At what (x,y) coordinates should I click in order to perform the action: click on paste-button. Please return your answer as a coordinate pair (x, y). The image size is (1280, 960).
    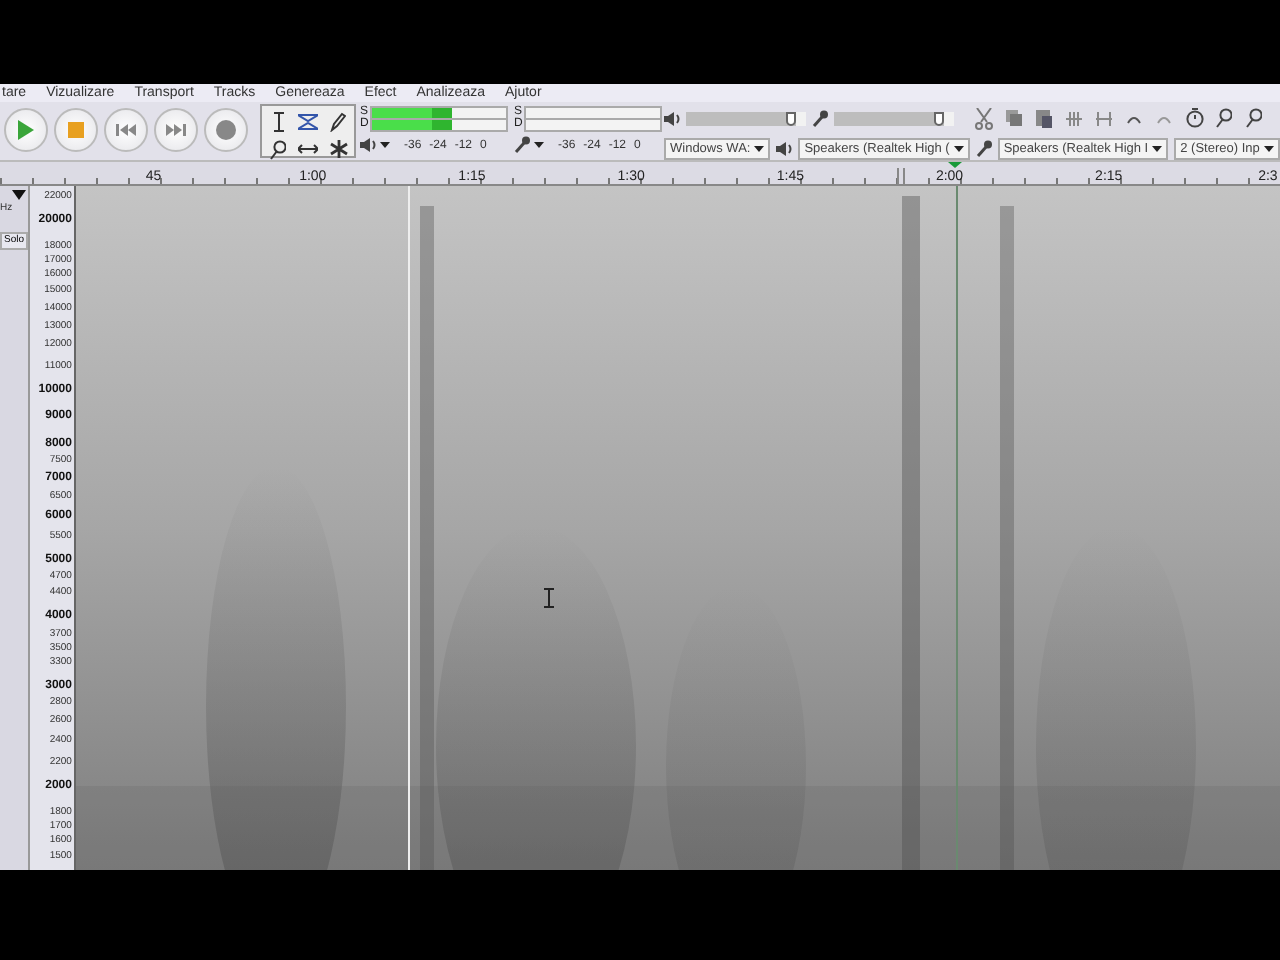
    Looking at the image, I should click on (1044, 118).